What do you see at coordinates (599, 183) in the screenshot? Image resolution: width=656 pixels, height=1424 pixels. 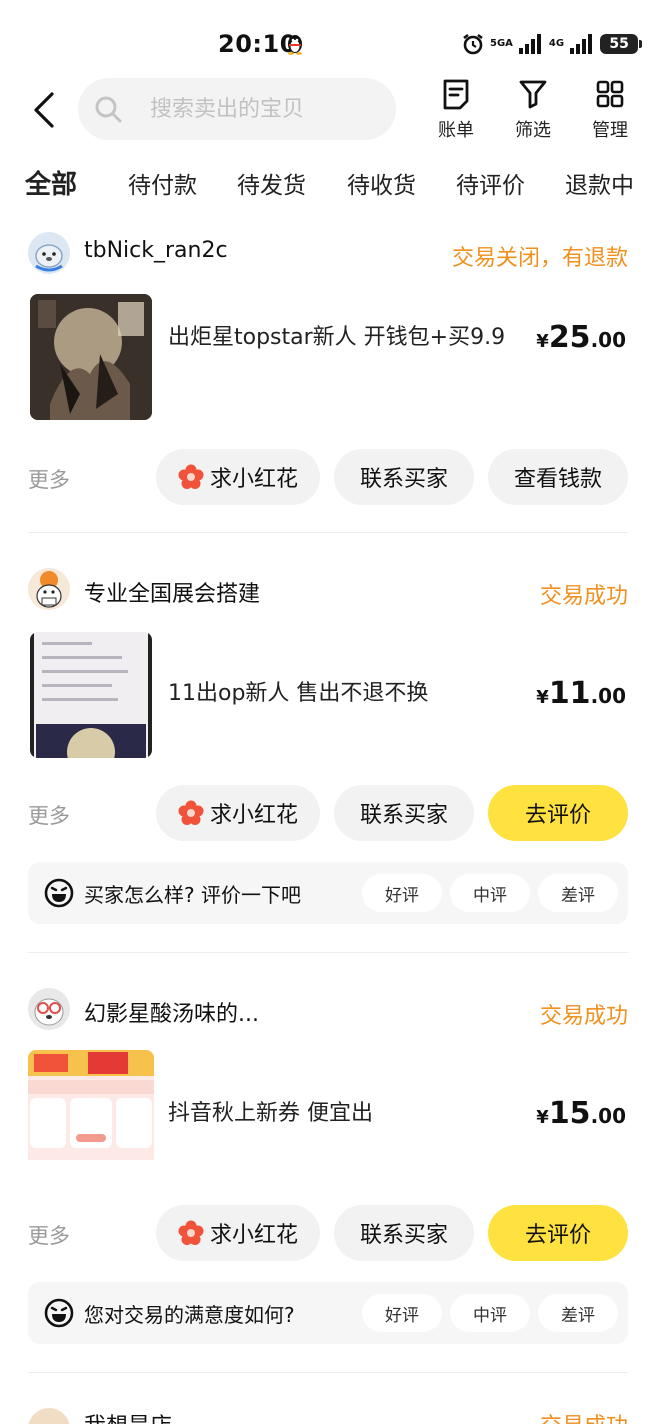 I see `tab-refunding: 退款中` at bounding box center [599, 183].